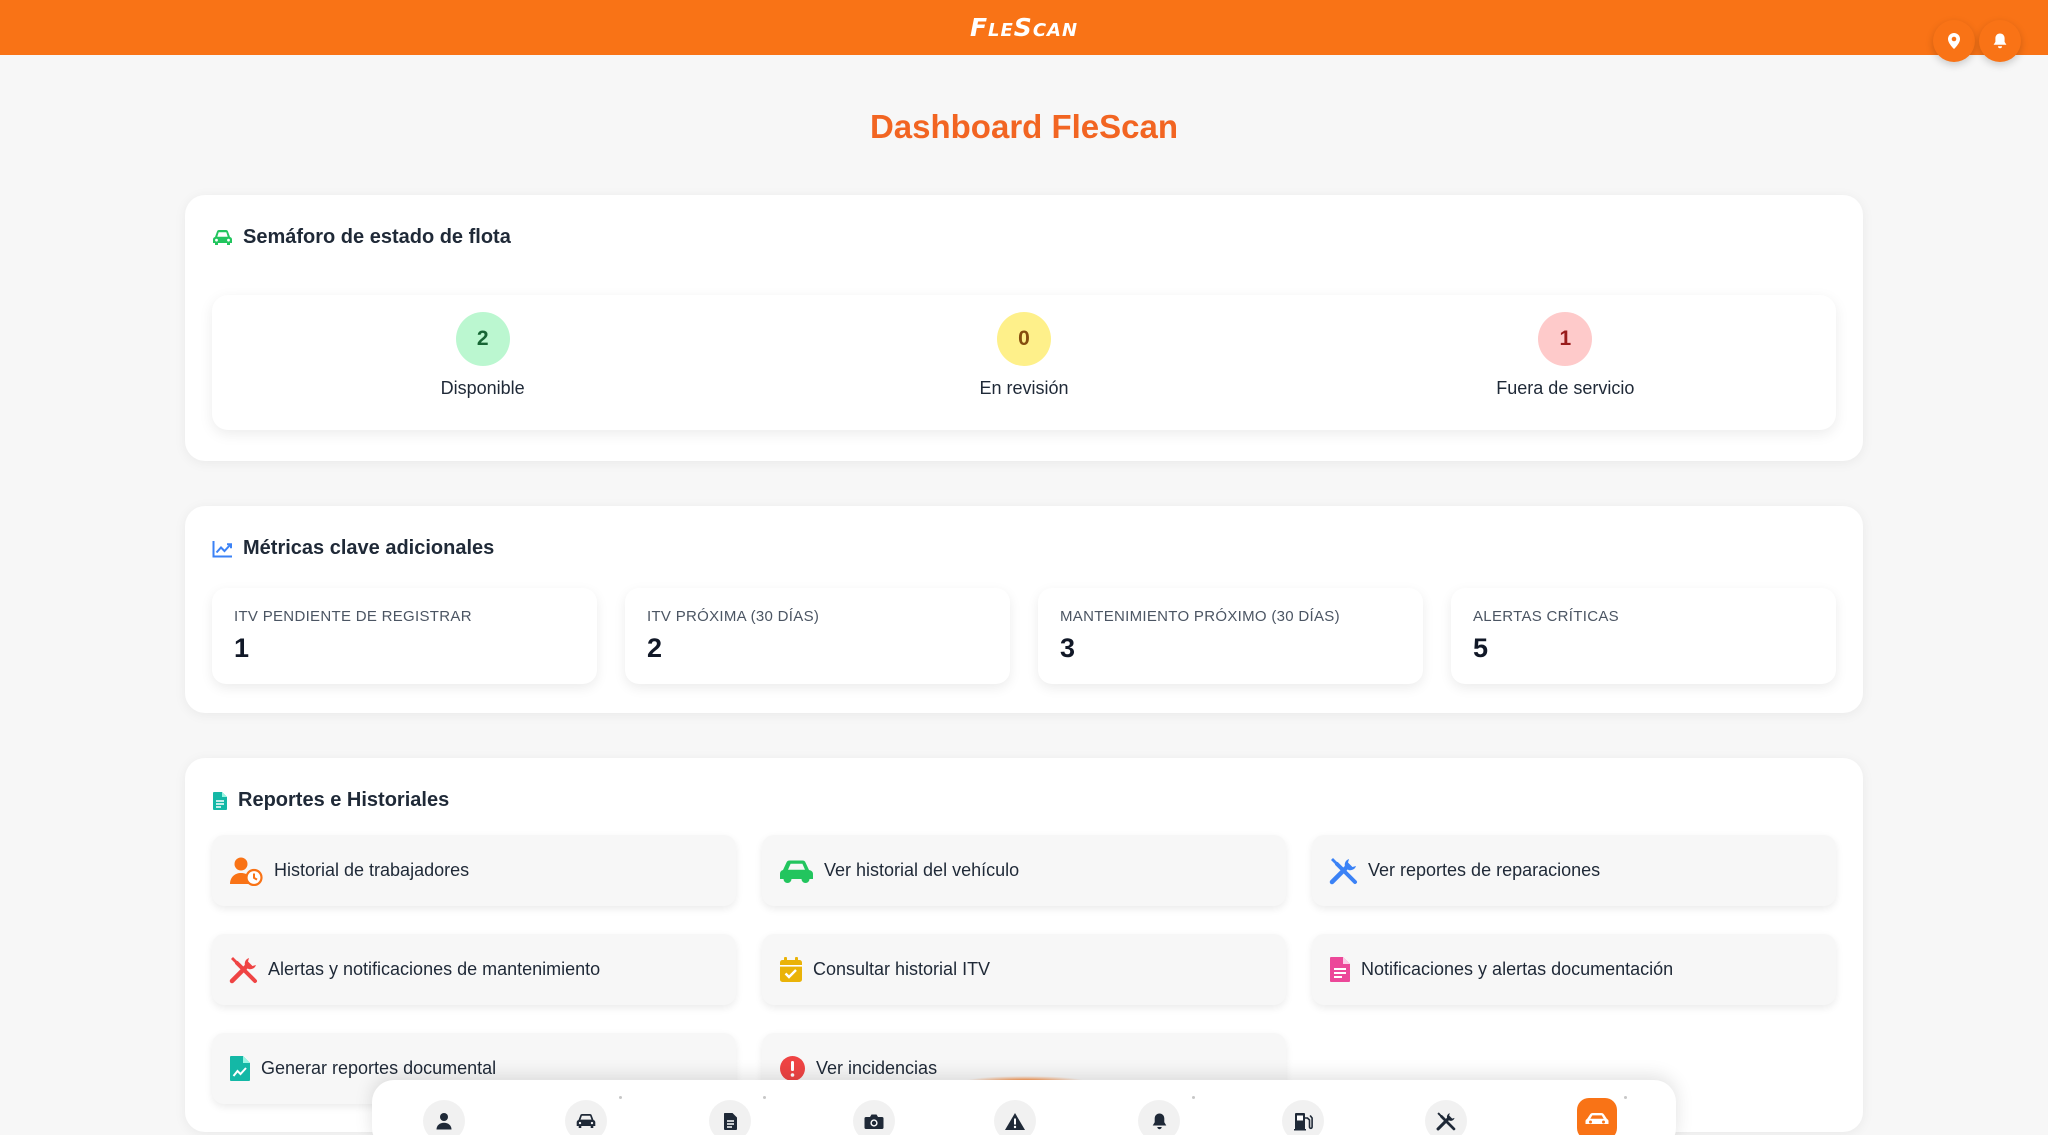 This screenshot has height=1135, width=2048. Describe the element at coordinates (240, 1068) in the screenshot. I see `file-chart-icon` at that location.